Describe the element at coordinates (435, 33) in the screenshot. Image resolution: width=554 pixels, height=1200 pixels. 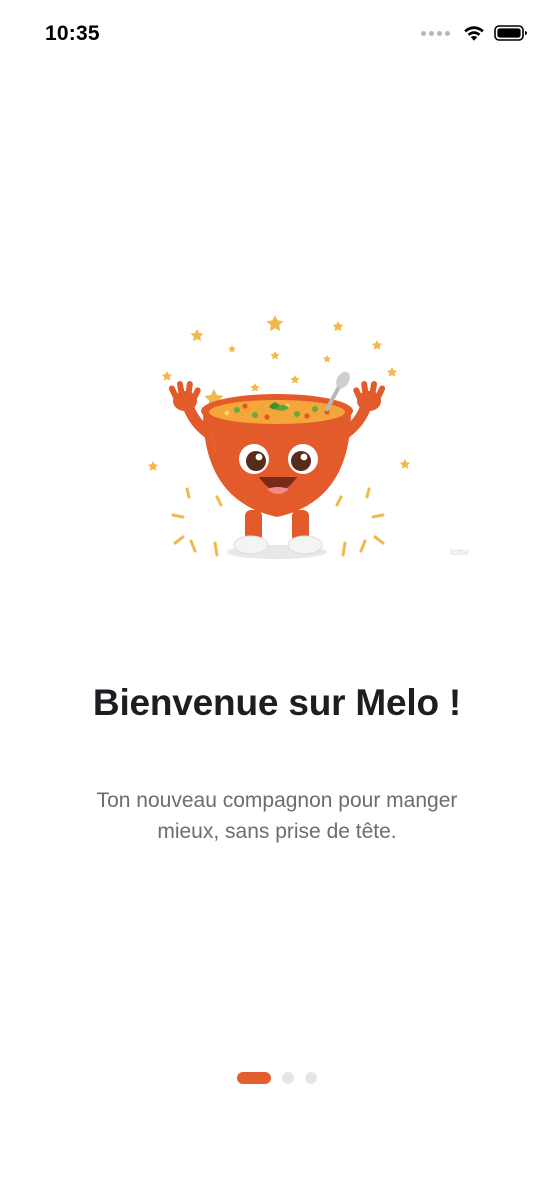
I see `signal-icon` at that location.